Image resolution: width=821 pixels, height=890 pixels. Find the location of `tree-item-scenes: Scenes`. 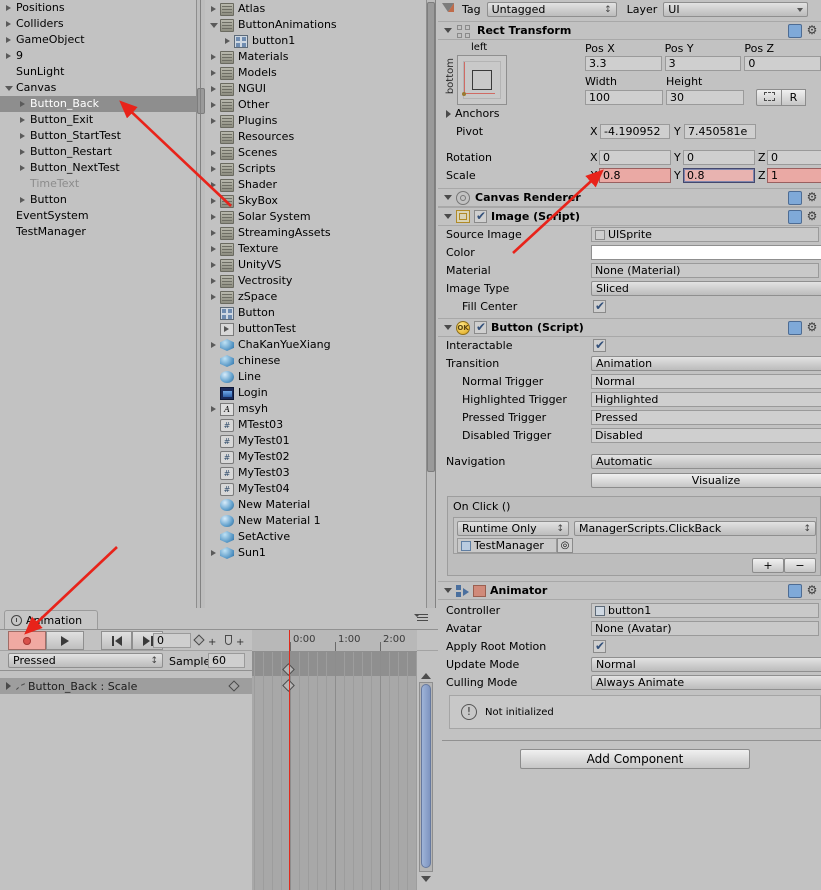

tree-item-scenes: Scenes is located at coordinates (319, 153).